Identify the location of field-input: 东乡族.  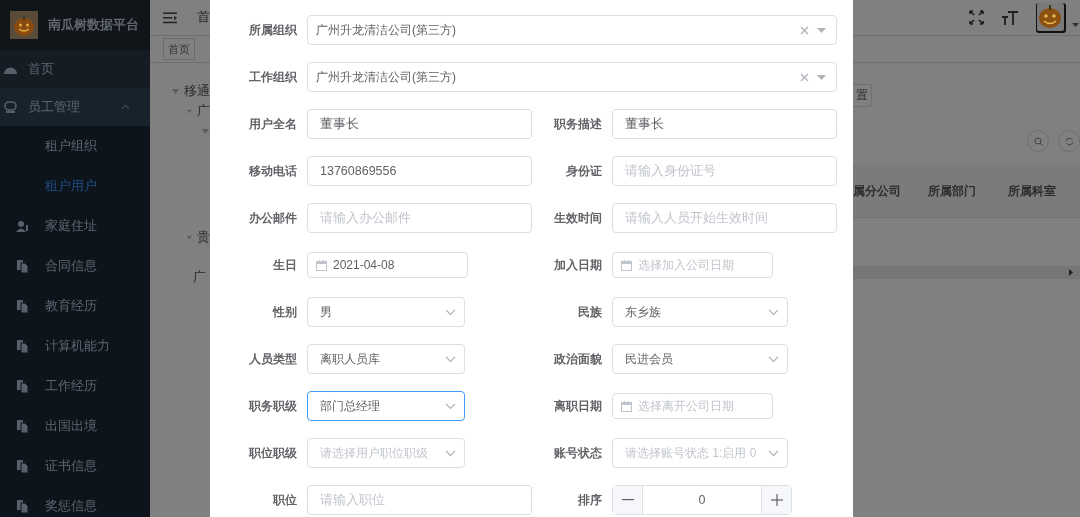
(694, 312).